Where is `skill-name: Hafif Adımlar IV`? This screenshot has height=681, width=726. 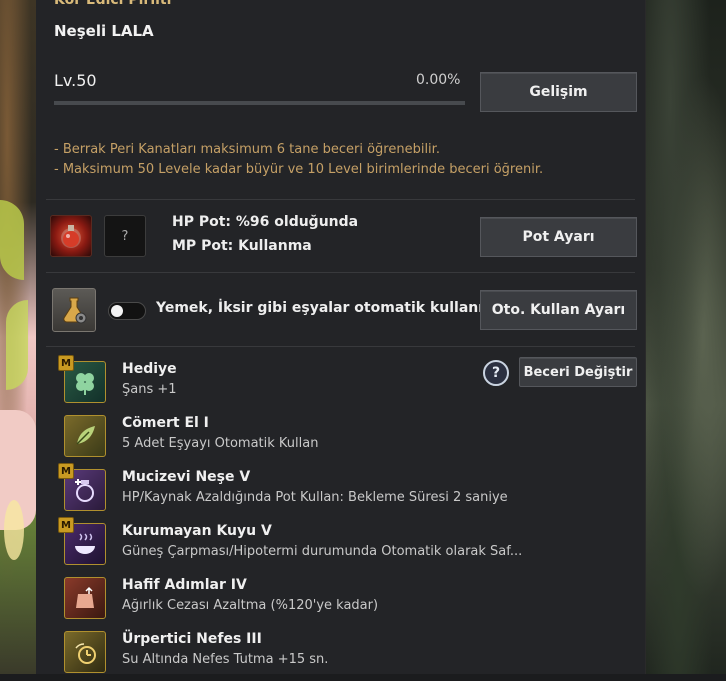
skill-name: Hafif Adımlar IV is located at coordinates (184, 585).